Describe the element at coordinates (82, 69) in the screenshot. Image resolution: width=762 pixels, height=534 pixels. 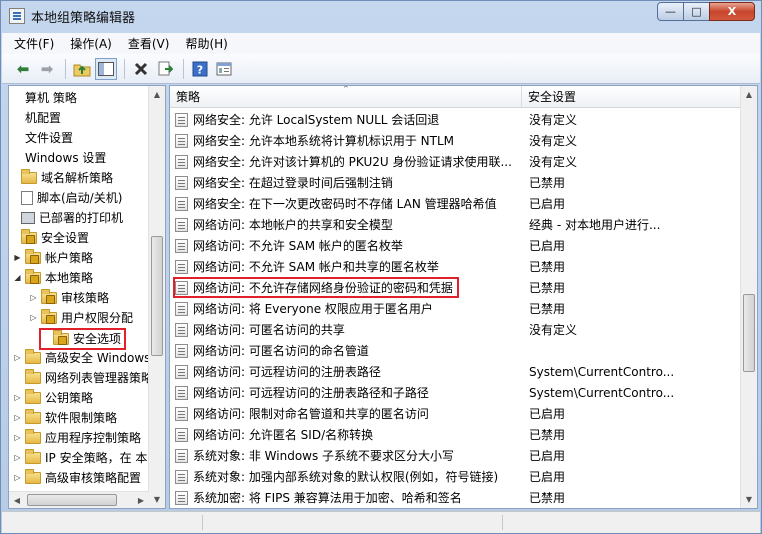
I see `up-folder-icon` at that location.